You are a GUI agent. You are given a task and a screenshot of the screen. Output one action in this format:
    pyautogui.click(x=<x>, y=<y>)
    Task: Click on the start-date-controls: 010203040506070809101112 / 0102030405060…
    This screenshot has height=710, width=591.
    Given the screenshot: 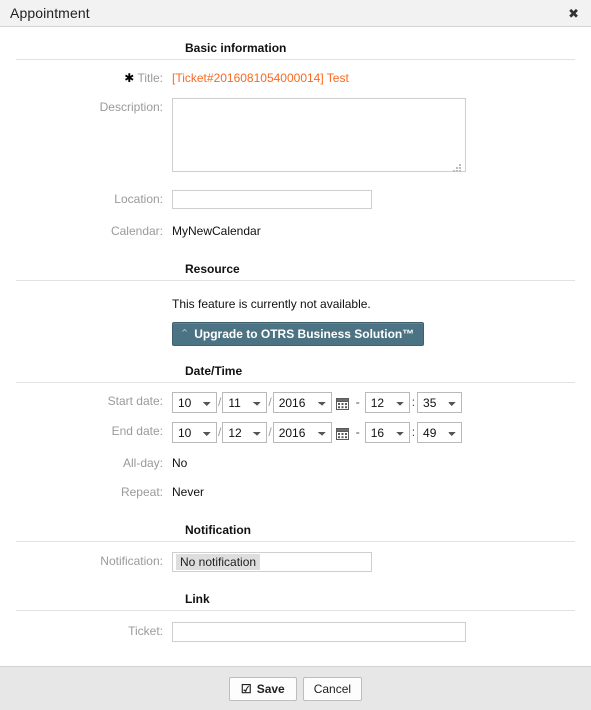 What is the action you would take?
    pyautogui.click(x=381, y=402)
    